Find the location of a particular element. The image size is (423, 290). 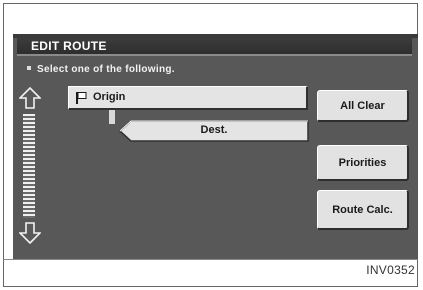

all-clear-button: All Clear is located at coordinates (363, 106).